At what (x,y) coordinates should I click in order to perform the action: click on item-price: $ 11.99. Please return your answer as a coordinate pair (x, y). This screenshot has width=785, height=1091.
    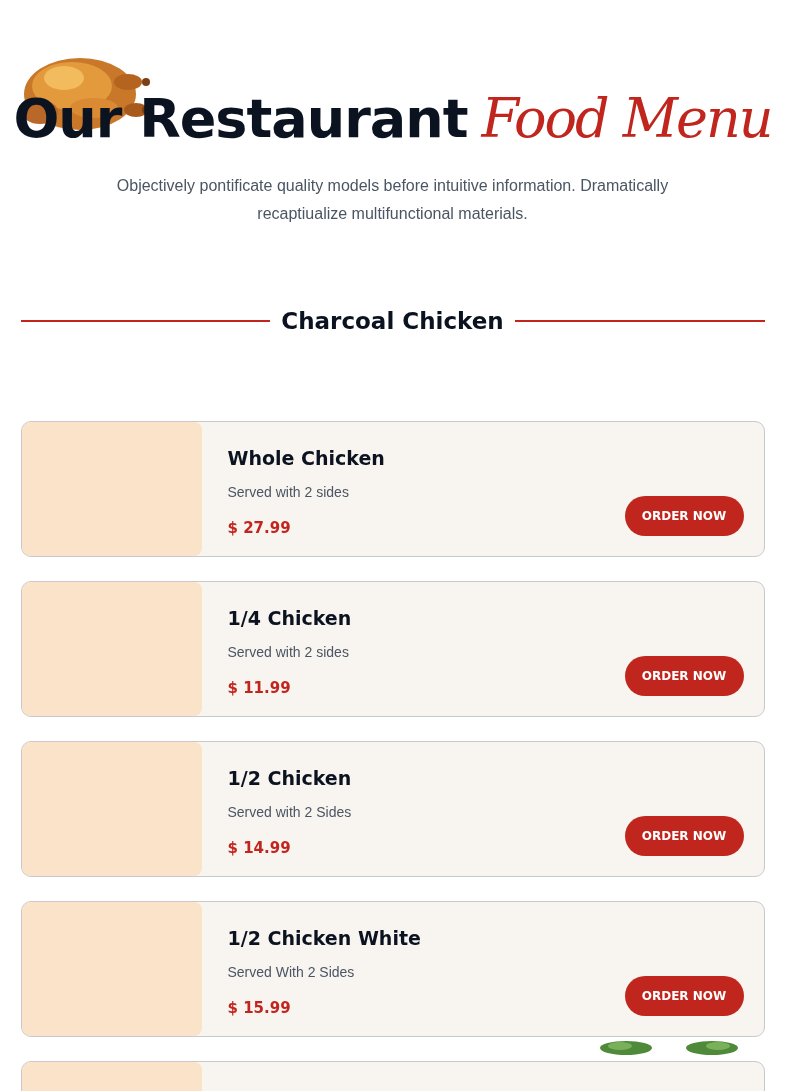
    Looking at the image, I should click on (259, 688).